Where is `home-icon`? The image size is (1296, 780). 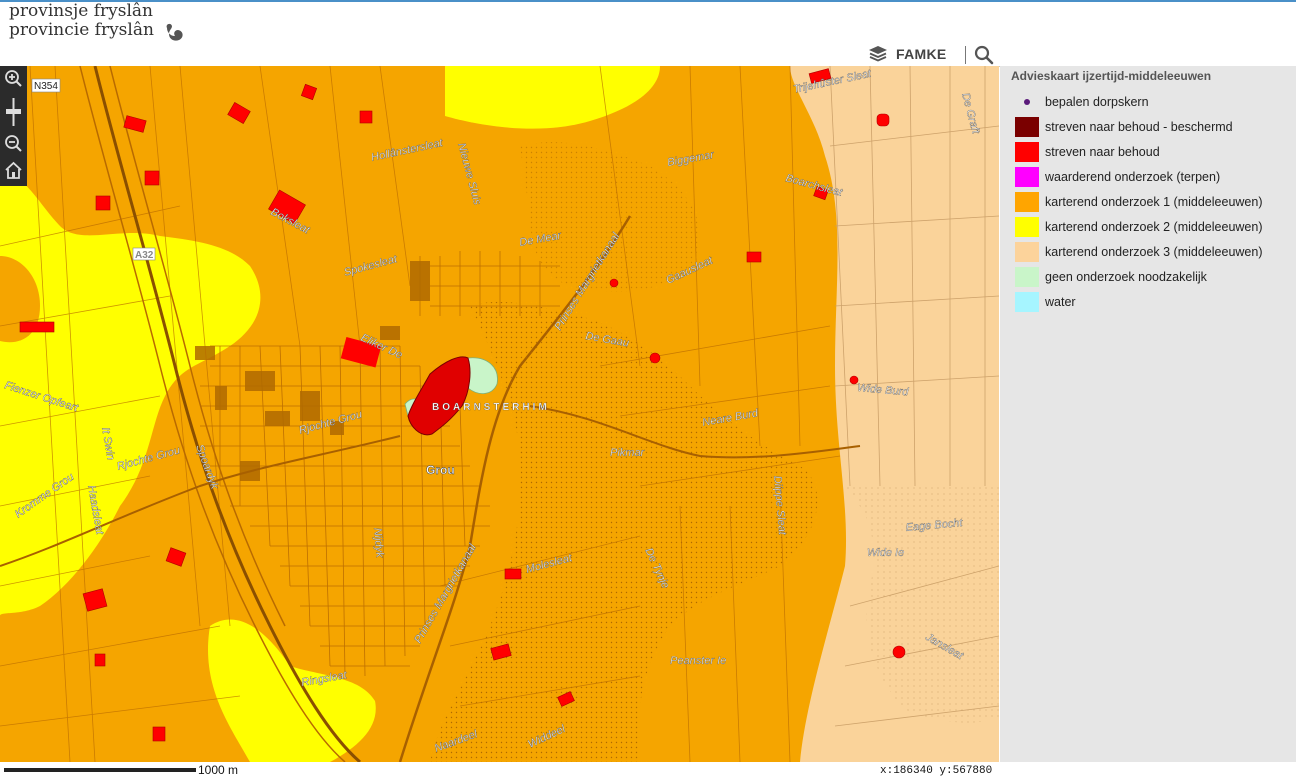
home-icon is located at coordinates (13, 170).